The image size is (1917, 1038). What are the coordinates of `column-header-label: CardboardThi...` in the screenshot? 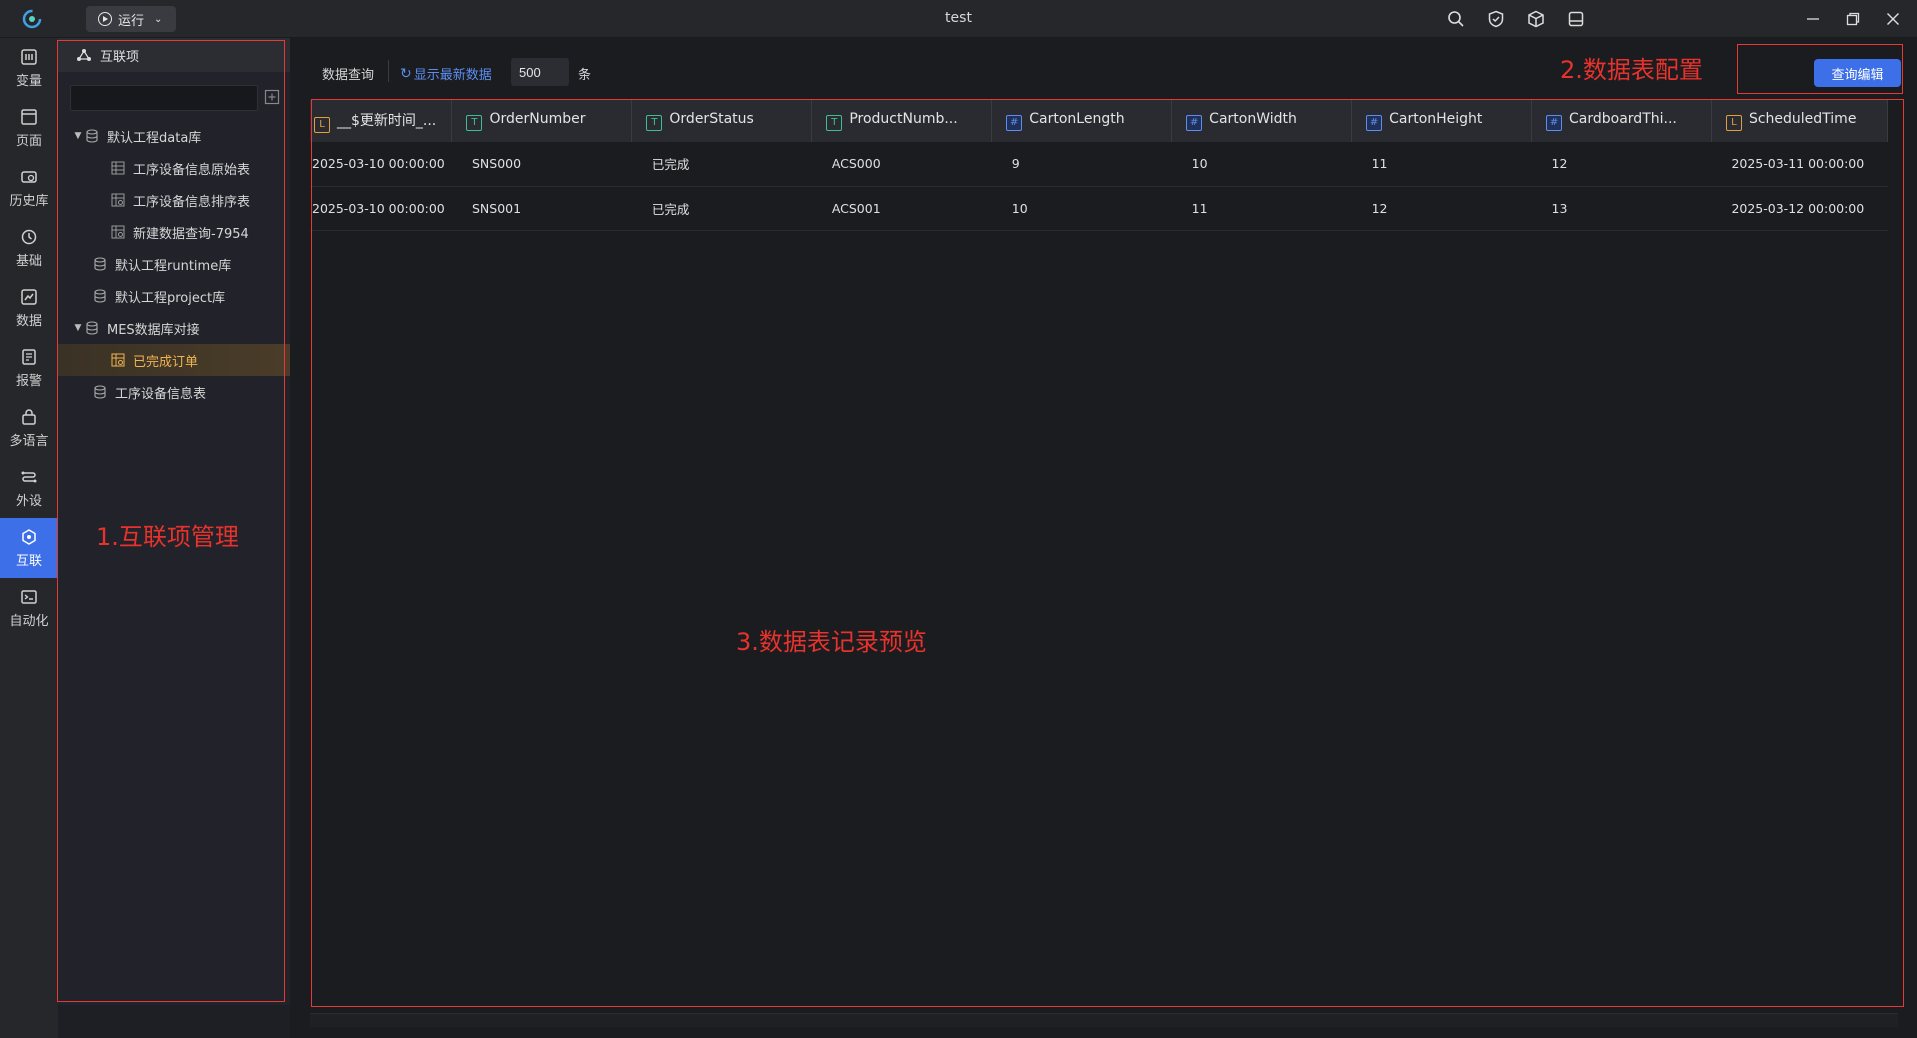 It's located at (1623, 119).